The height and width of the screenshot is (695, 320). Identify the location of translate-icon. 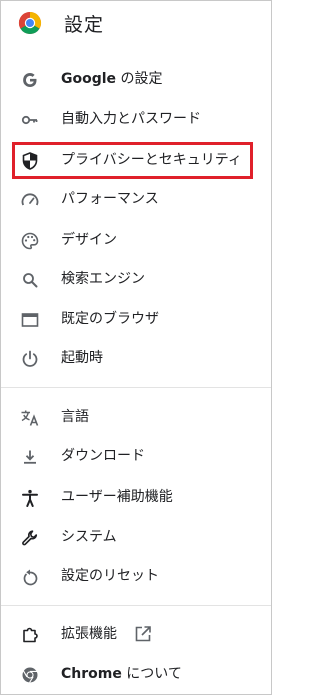
(30, 418).